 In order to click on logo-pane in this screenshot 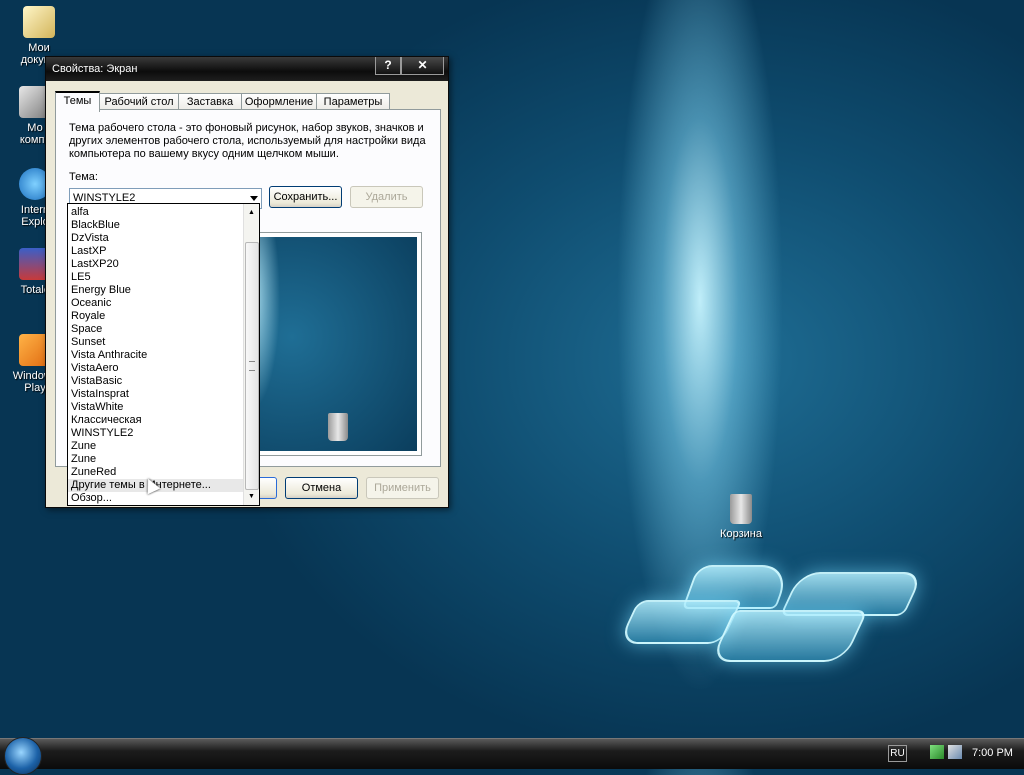, I will do `click(789, 636)`.